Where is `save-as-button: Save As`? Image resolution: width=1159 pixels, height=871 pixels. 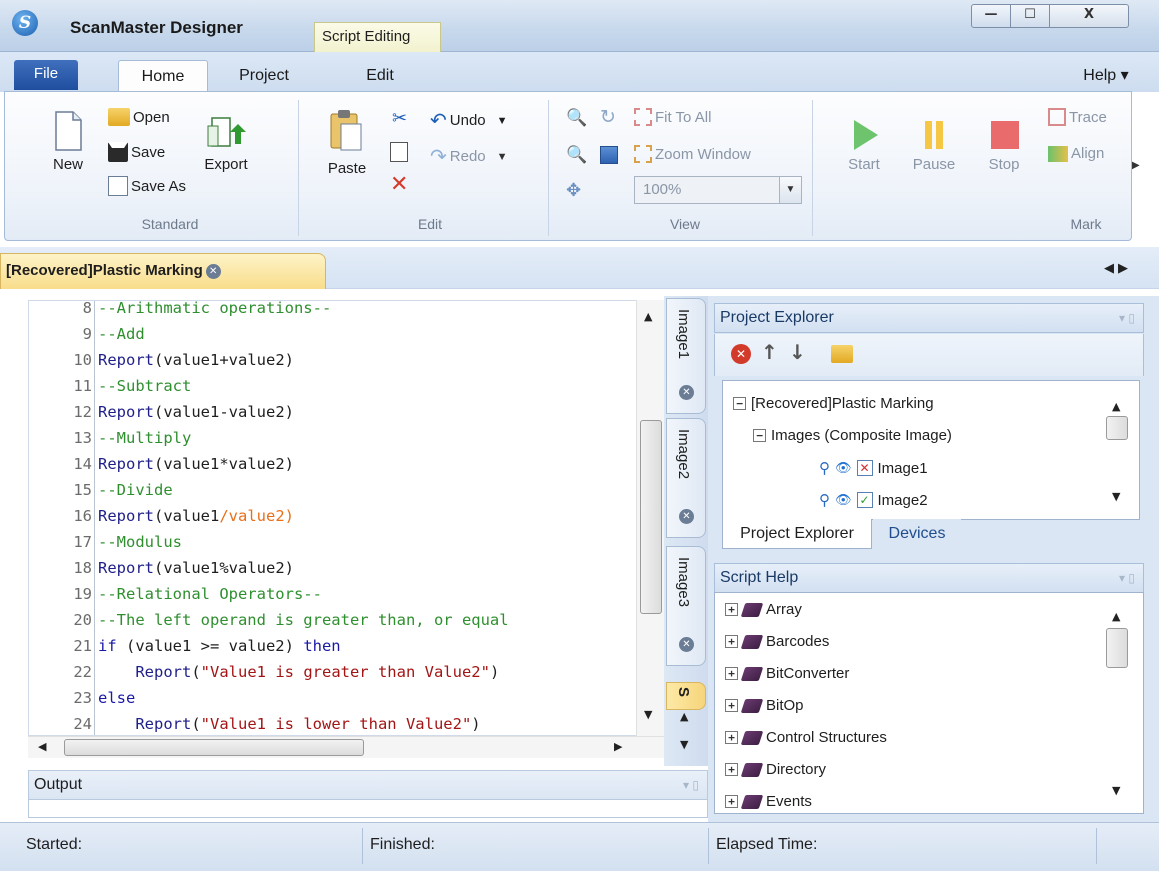 save-as-button: Save As is located at coordinates (147, 186).